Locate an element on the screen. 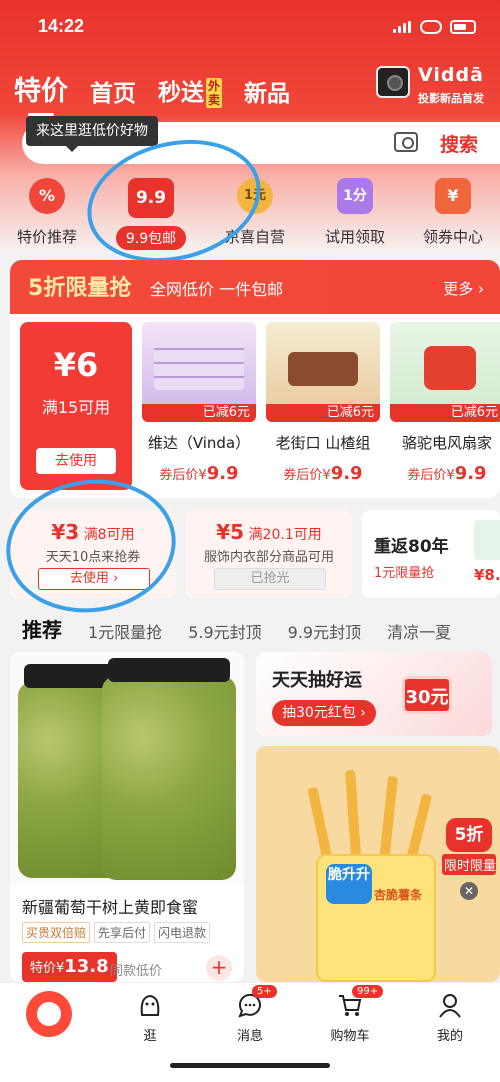 Image resolution: width=500 pixels, height=1082 pixels. use-coupon-button: 去使用 › is located at coordinates (94, 579).